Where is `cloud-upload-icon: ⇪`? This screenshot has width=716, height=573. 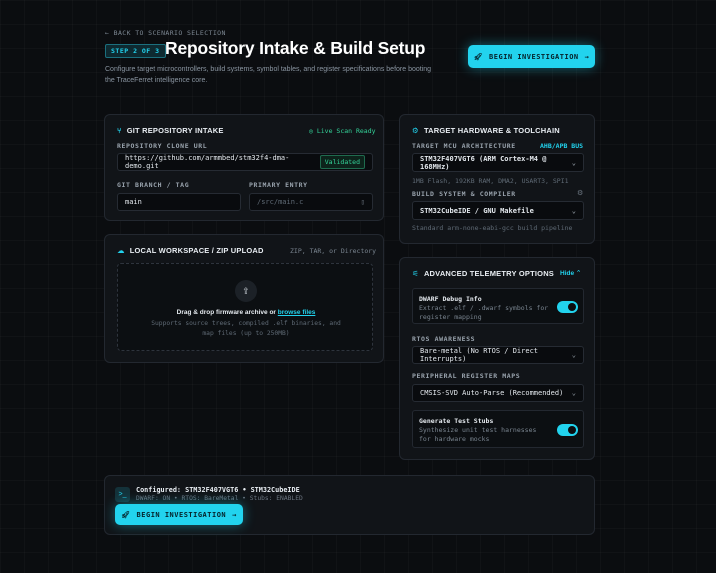 cloud-upload-icon: ⇪ is located at coordinates (246, 291).